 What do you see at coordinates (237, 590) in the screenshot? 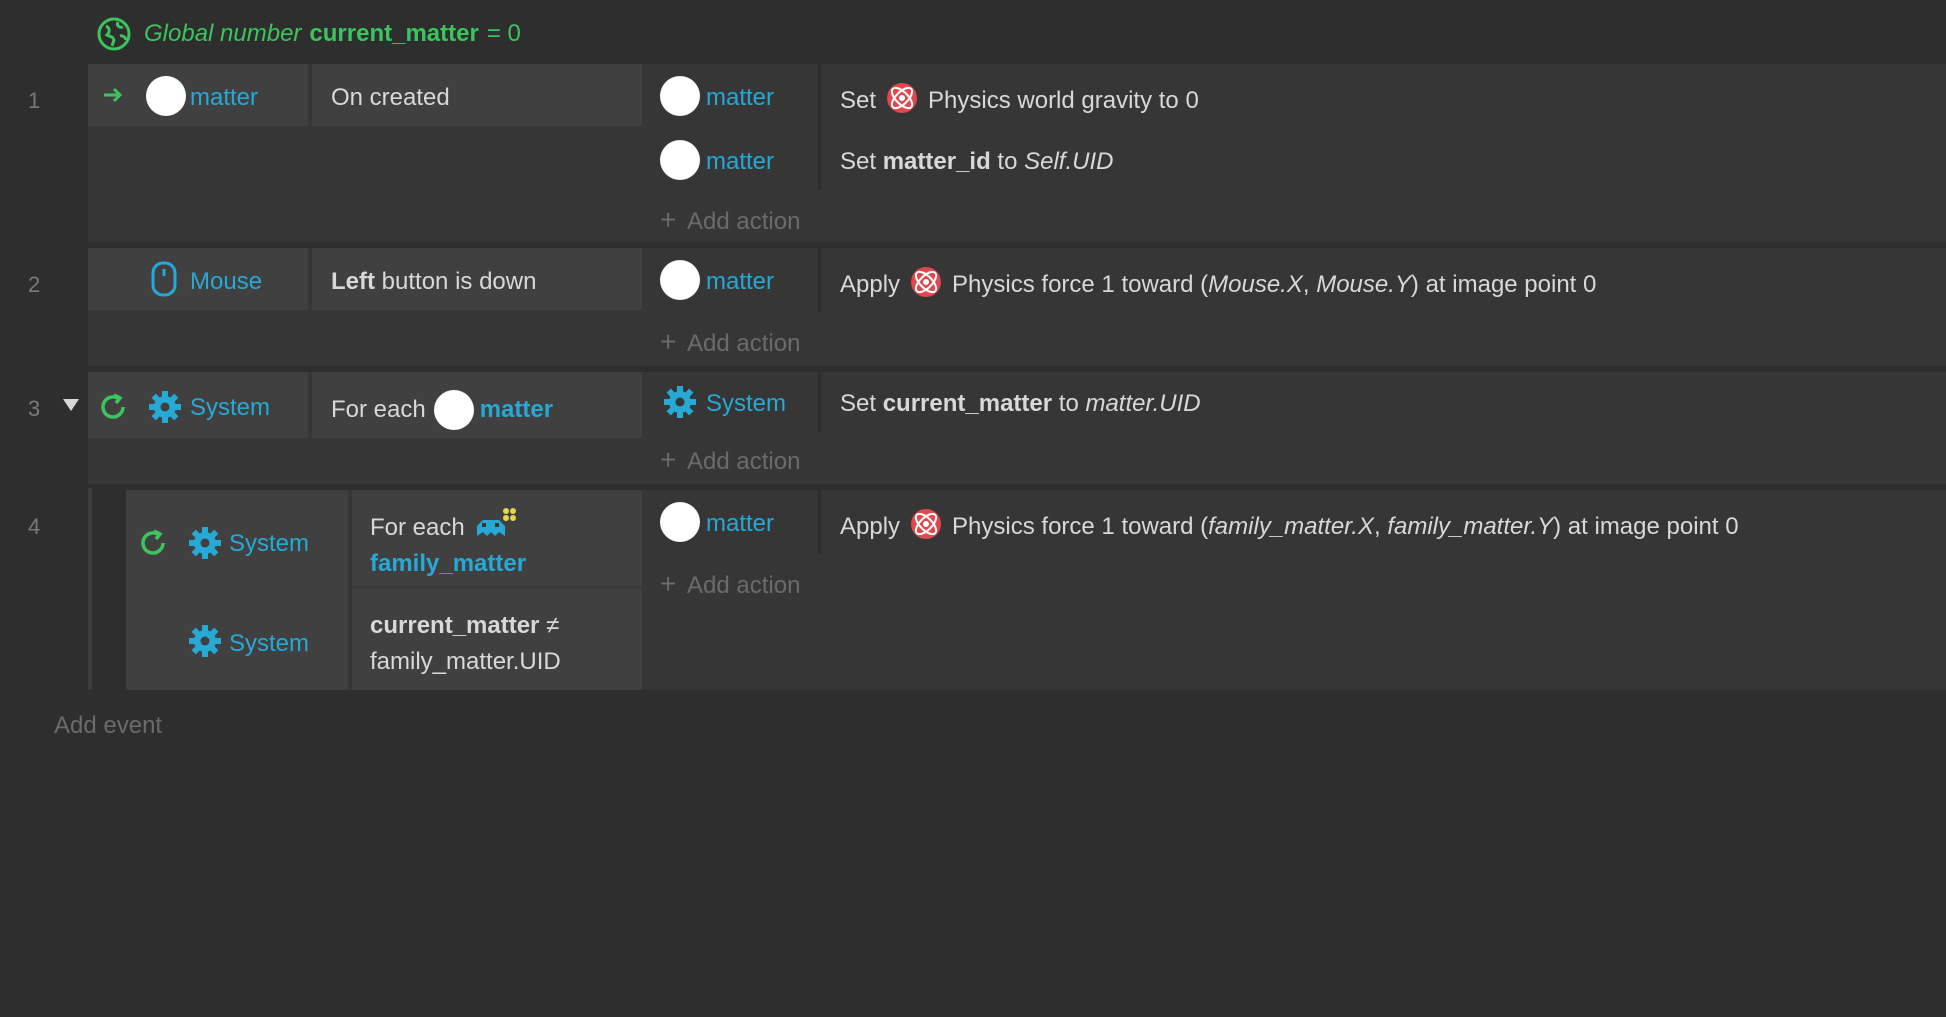
I see `condition-block` at bounding box center [237, 590].